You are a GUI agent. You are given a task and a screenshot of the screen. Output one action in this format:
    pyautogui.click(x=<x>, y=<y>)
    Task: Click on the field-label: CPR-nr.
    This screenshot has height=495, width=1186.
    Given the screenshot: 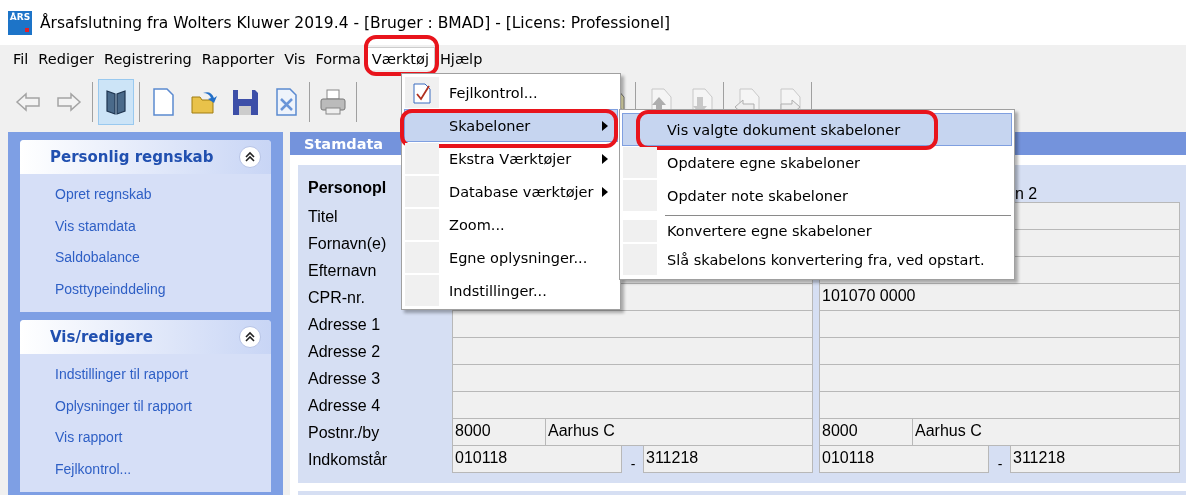 What is the action you would take?
    pyautogui.click(x=337, y=297)
    